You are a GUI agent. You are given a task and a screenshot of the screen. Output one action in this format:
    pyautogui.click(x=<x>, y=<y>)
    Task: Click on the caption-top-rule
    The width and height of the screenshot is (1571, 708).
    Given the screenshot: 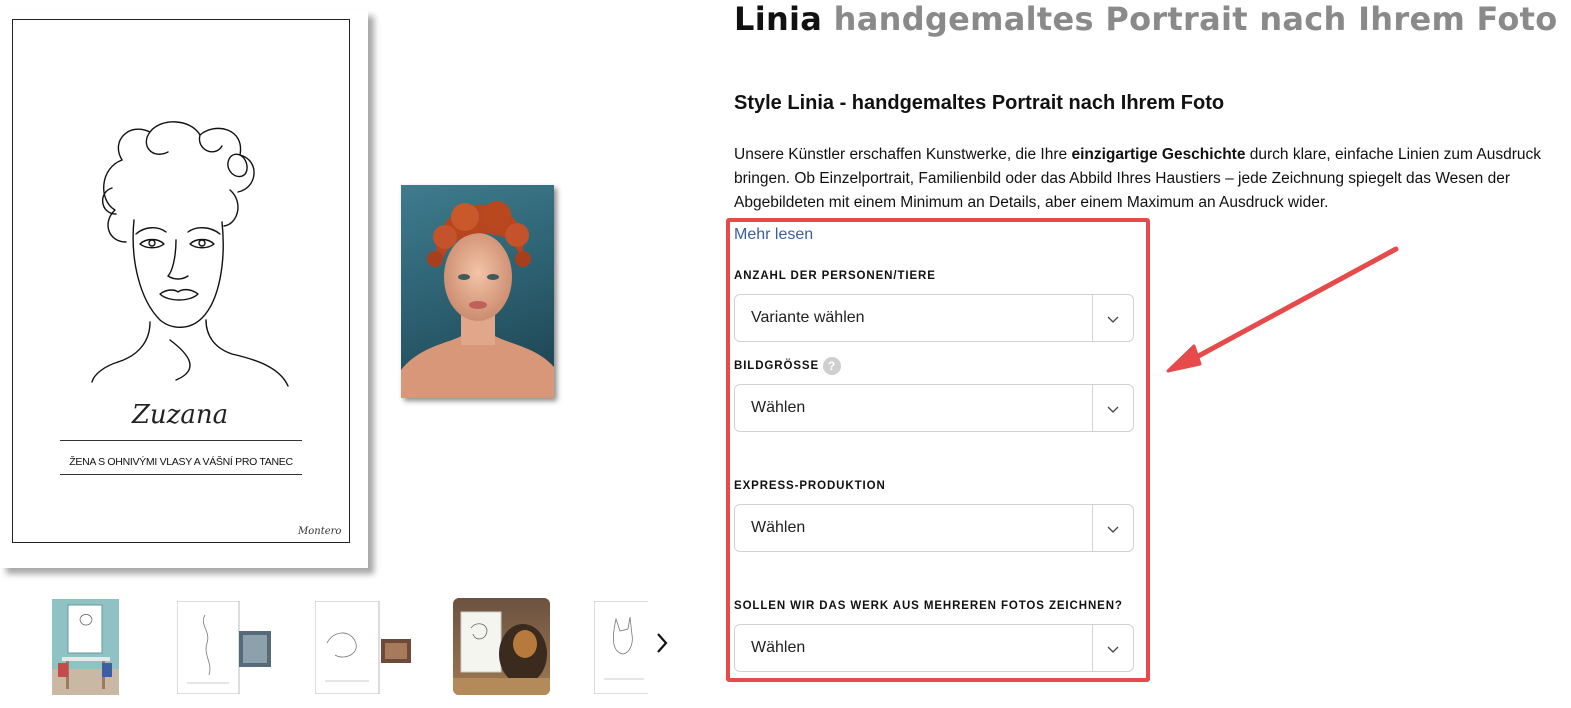 What is the action you would take?
    pyautogui.click(x=181, y=440)
    